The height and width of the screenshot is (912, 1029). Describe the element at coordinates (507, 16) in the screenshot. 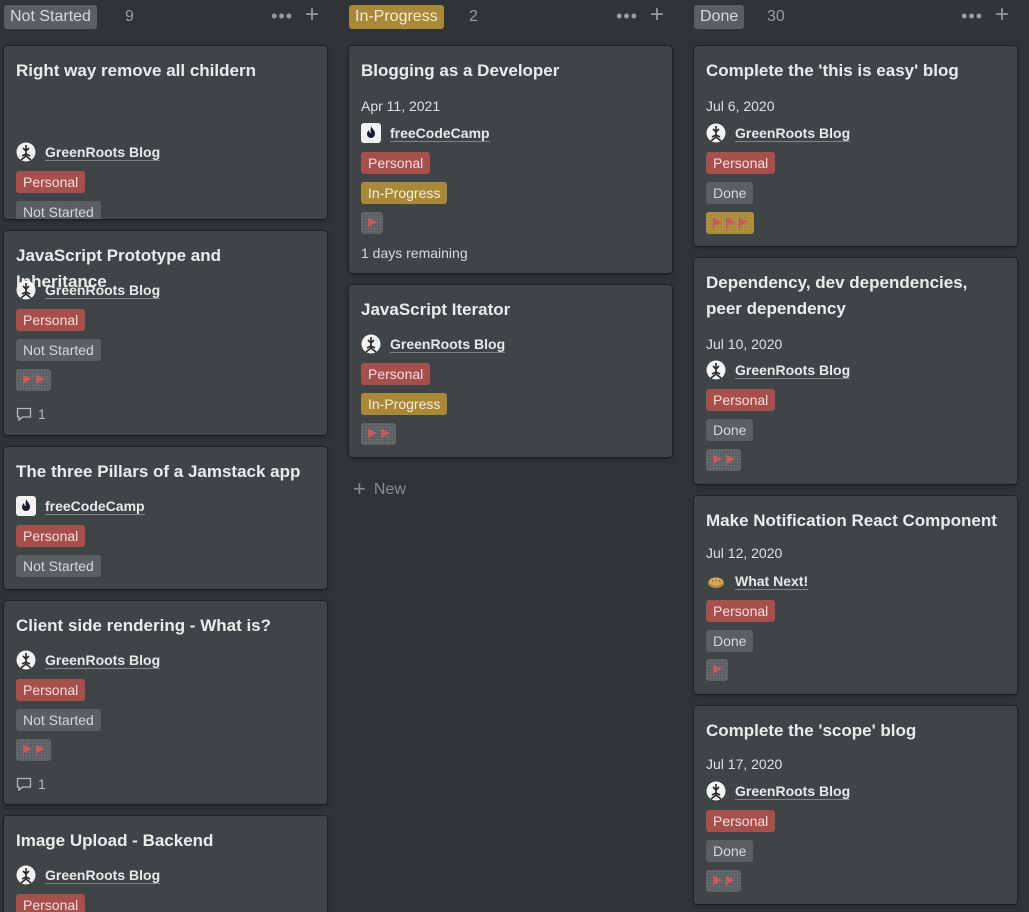

I see `column-header: In-Progress 2 ••• +` at that location.